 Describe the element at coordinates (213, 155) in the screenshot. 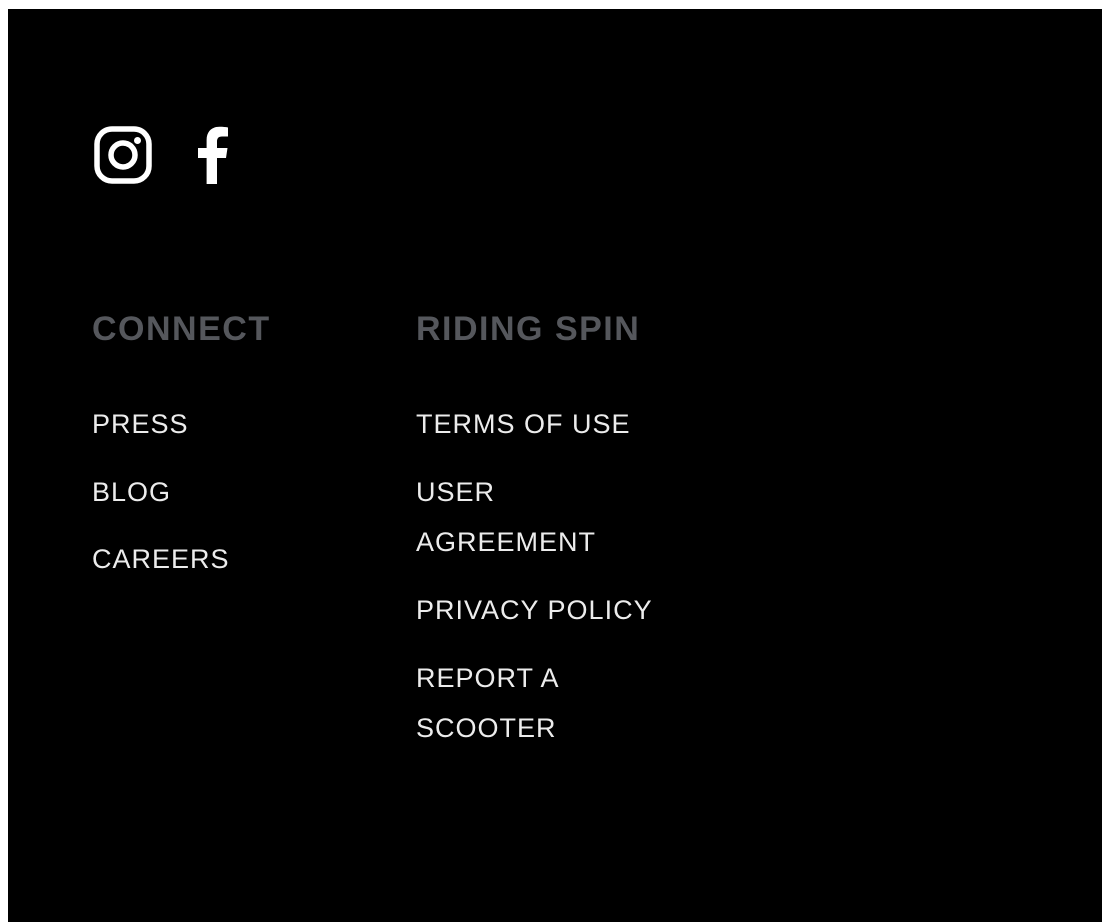

I see `facebook-icon` at that location.